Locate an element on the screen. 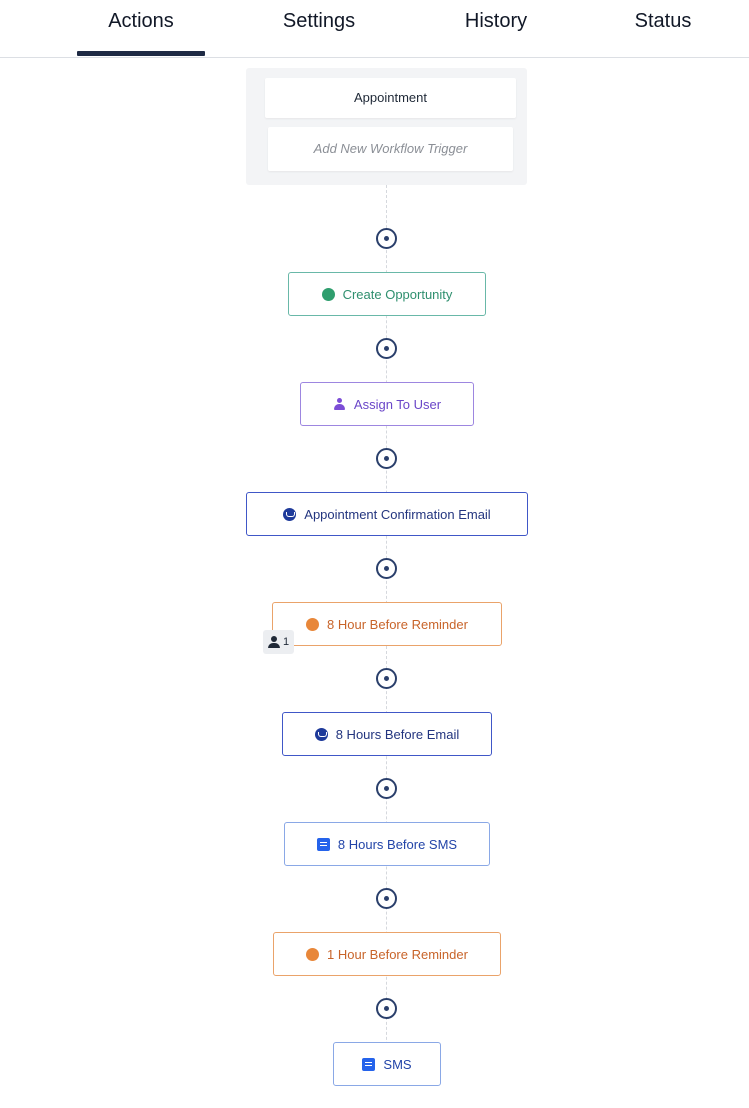  tab-bar: Actions Settings History Status is located at coordinates (374, 29).